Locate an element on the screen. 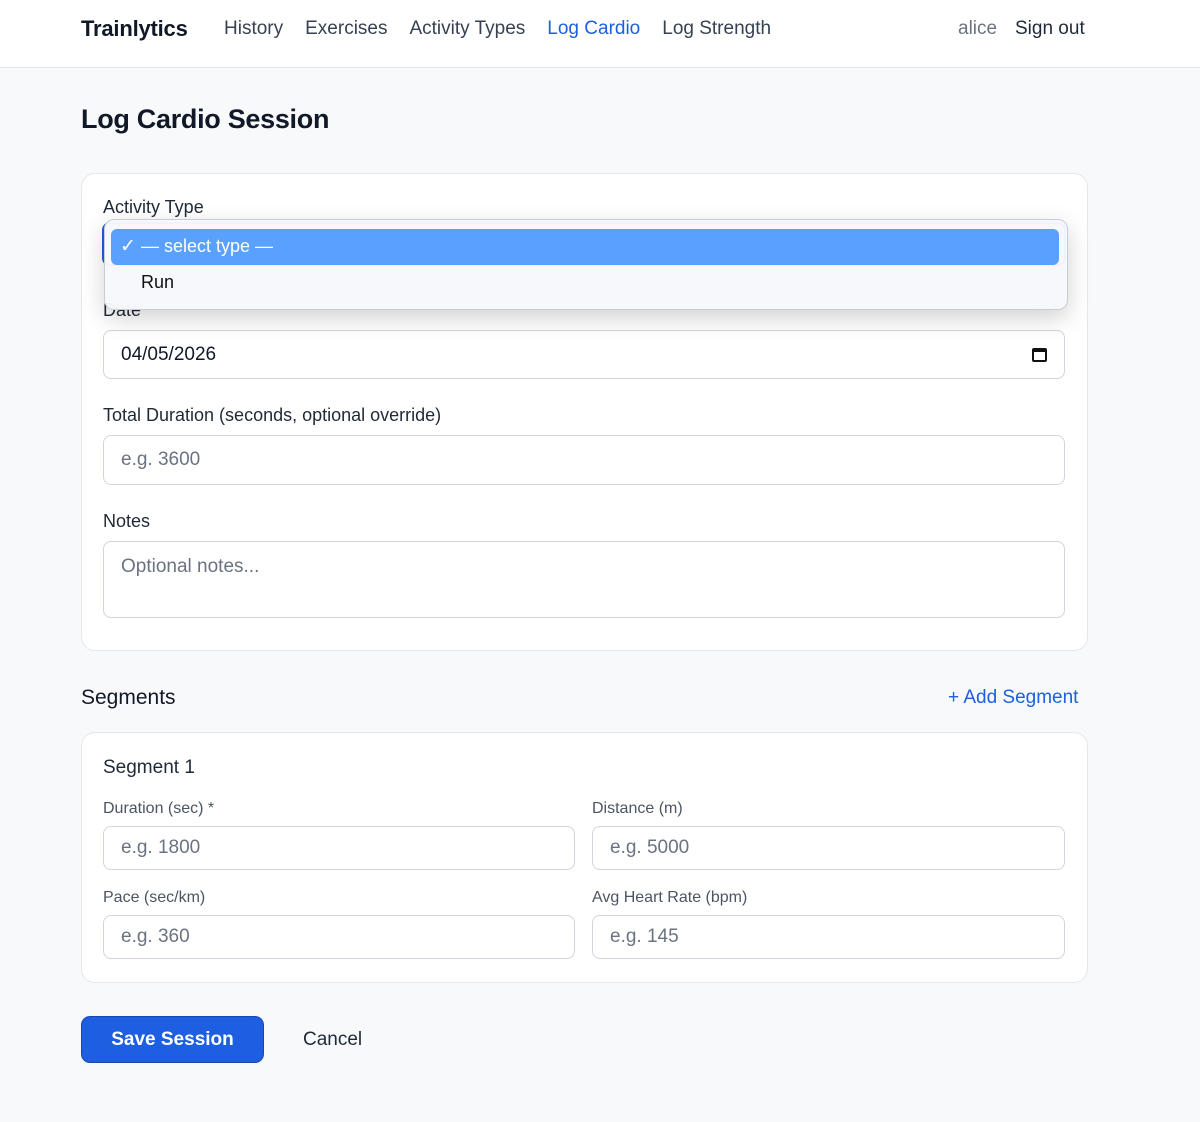  date-value: 04/05/2026 is located at coordinates (169, 354).